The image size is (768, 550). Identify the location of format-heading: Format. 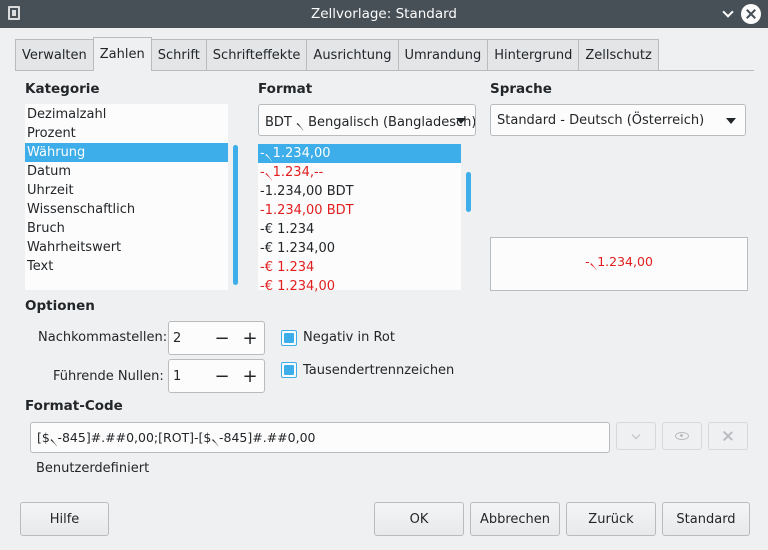
(285, 89).